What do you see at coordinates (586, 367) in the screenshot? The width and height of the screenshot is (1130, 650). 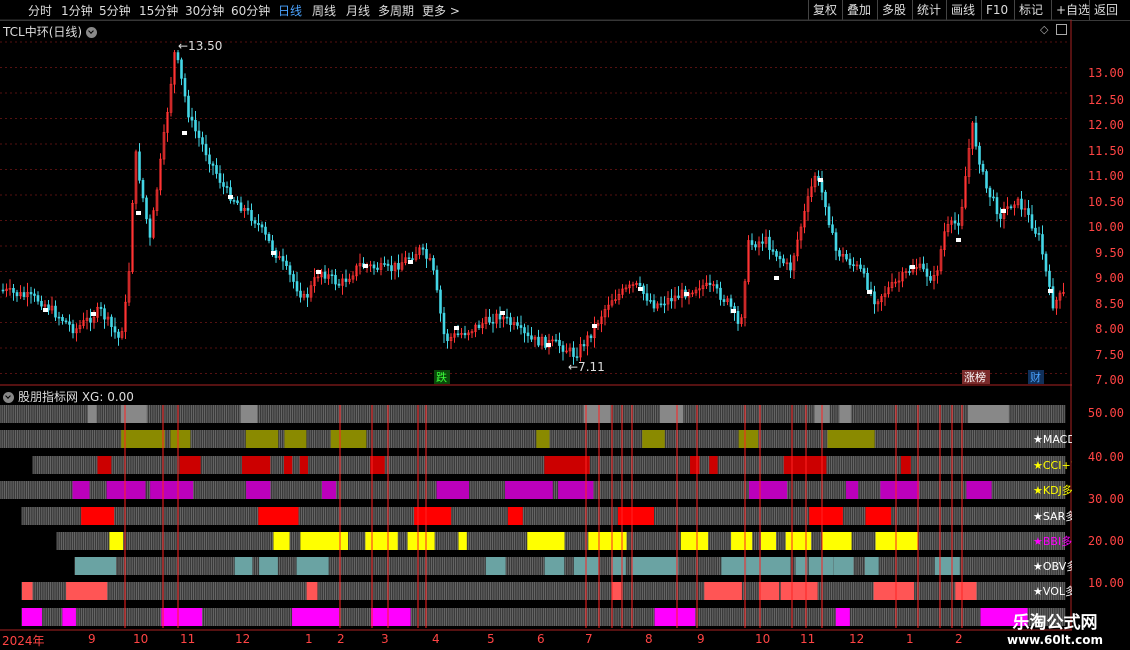 I see `low-price-label: ←7.11` at bounding box center [586, 367].